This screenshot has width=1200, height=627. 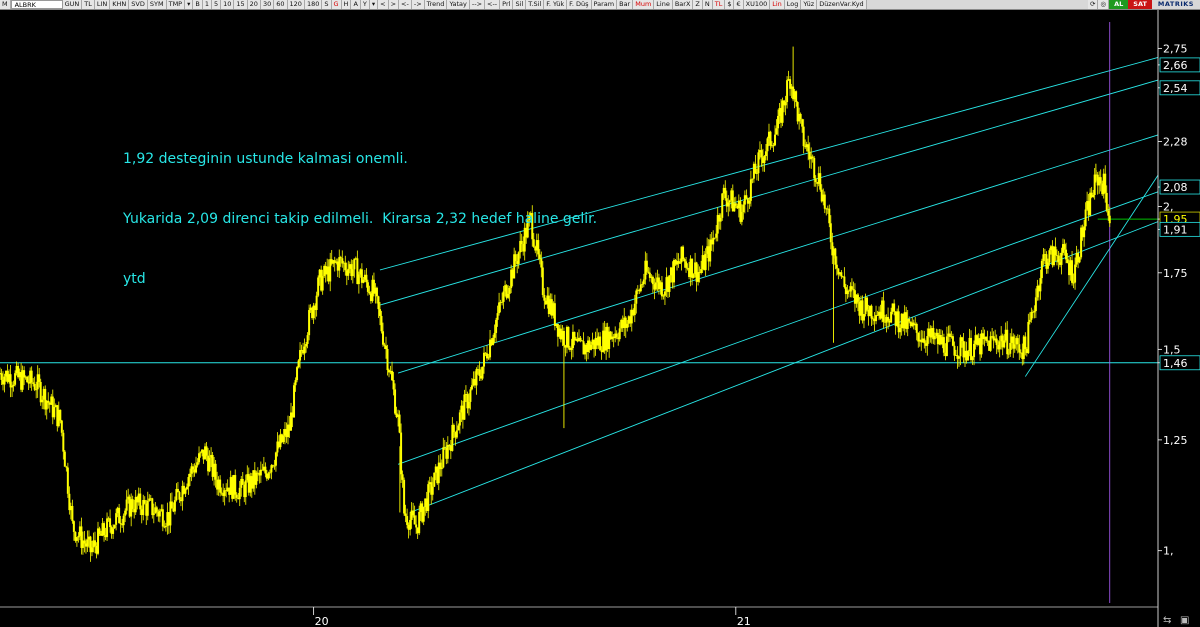 What do you see at coordinates (356, 4) in the screenshot?
I see `toolbar-button-23: A` at bounding box center [356, 4].